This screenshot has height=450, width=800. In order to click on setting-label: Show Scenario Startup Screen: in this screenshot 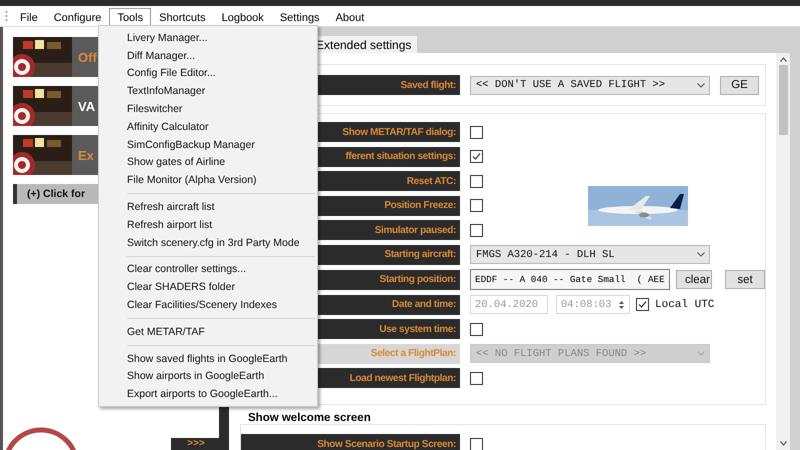, I will do `click(350, 442)`.